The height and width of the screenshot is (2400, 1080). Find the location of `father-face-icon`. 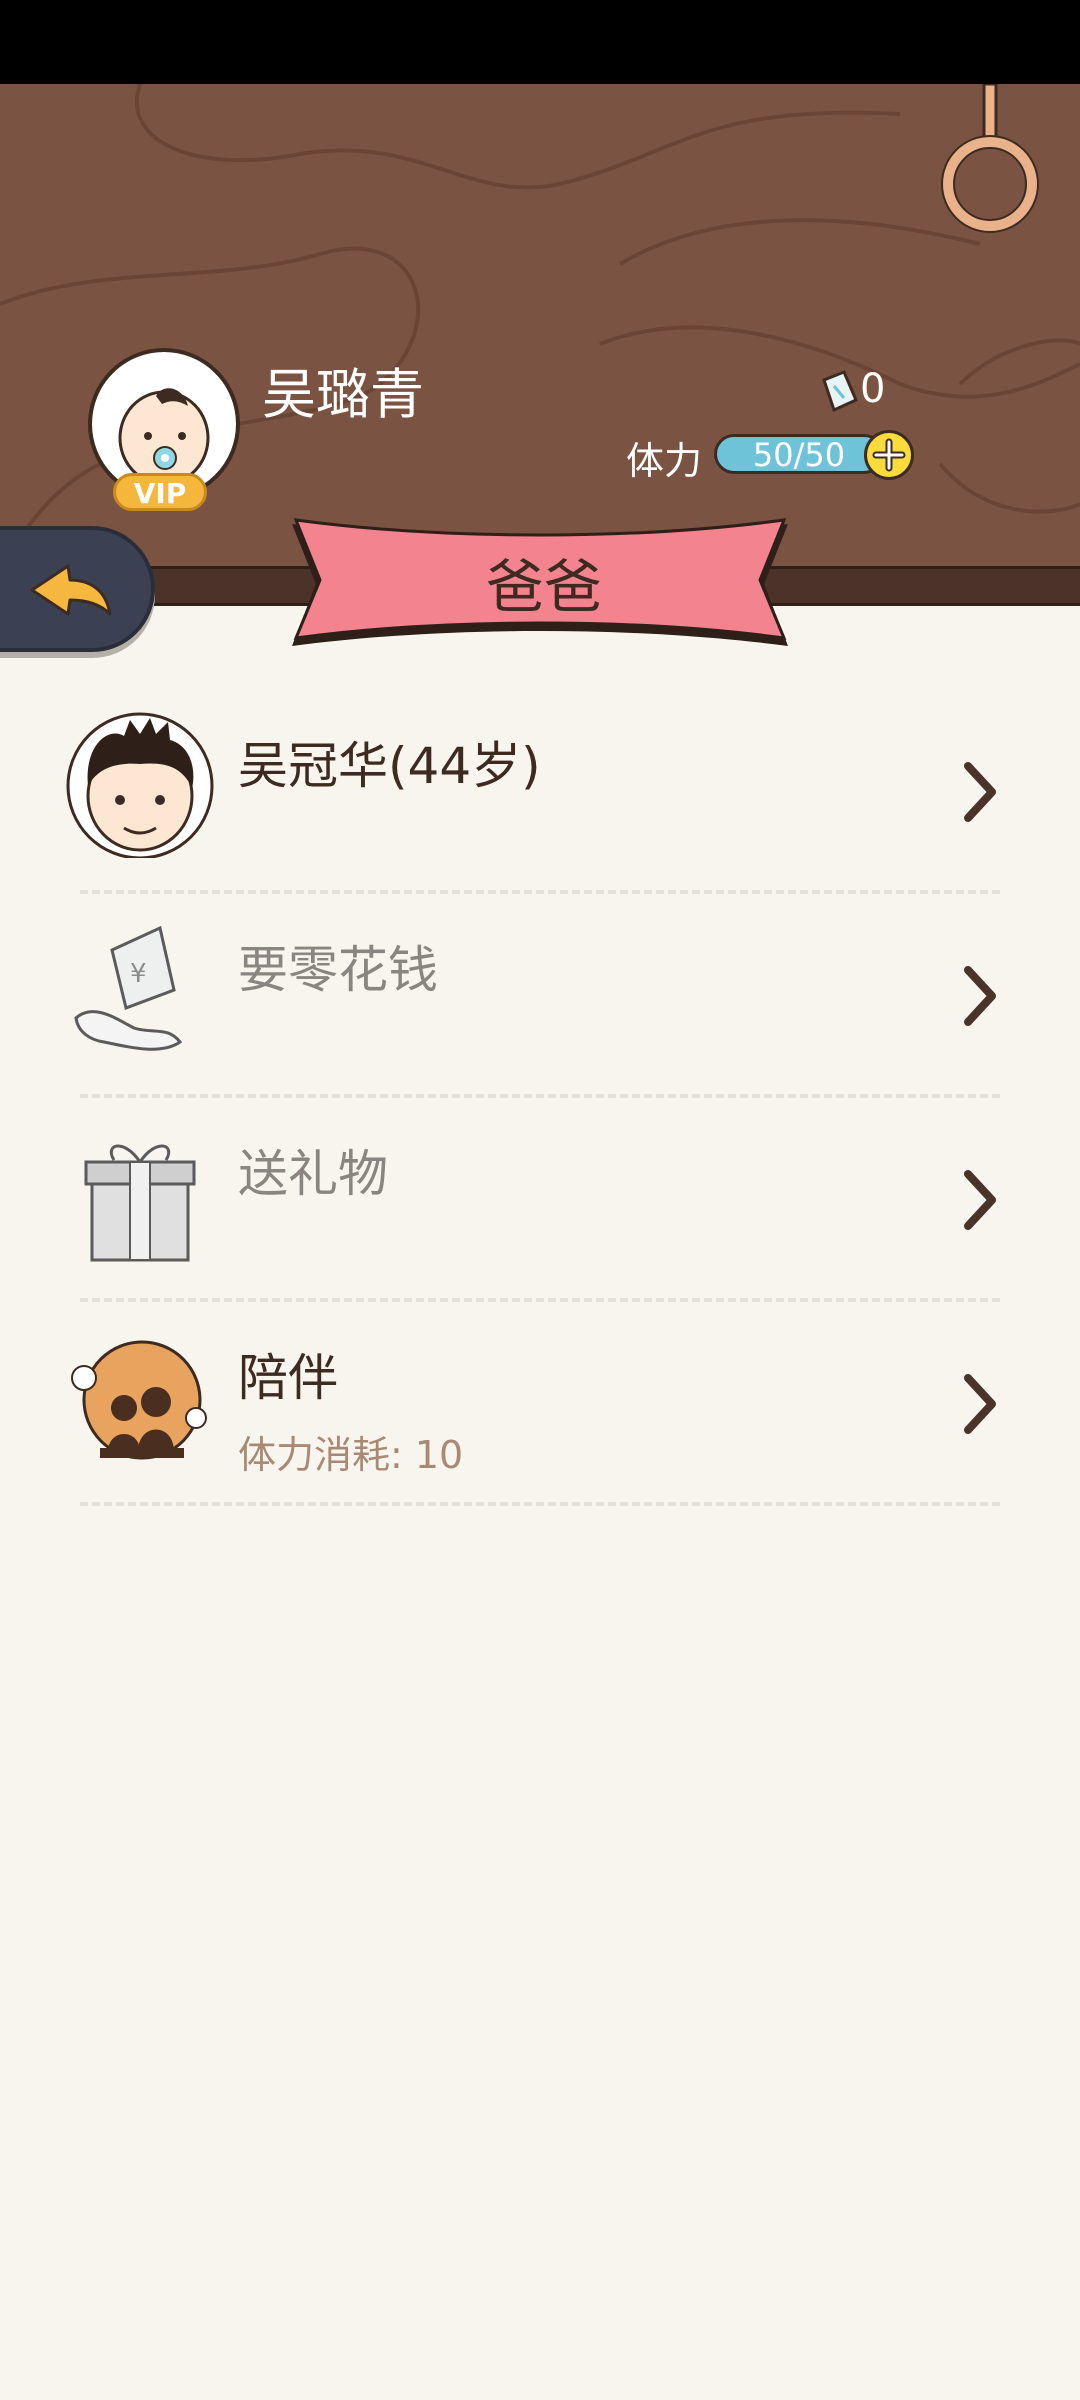

father-face-icon is located at coordinates (140, 785).